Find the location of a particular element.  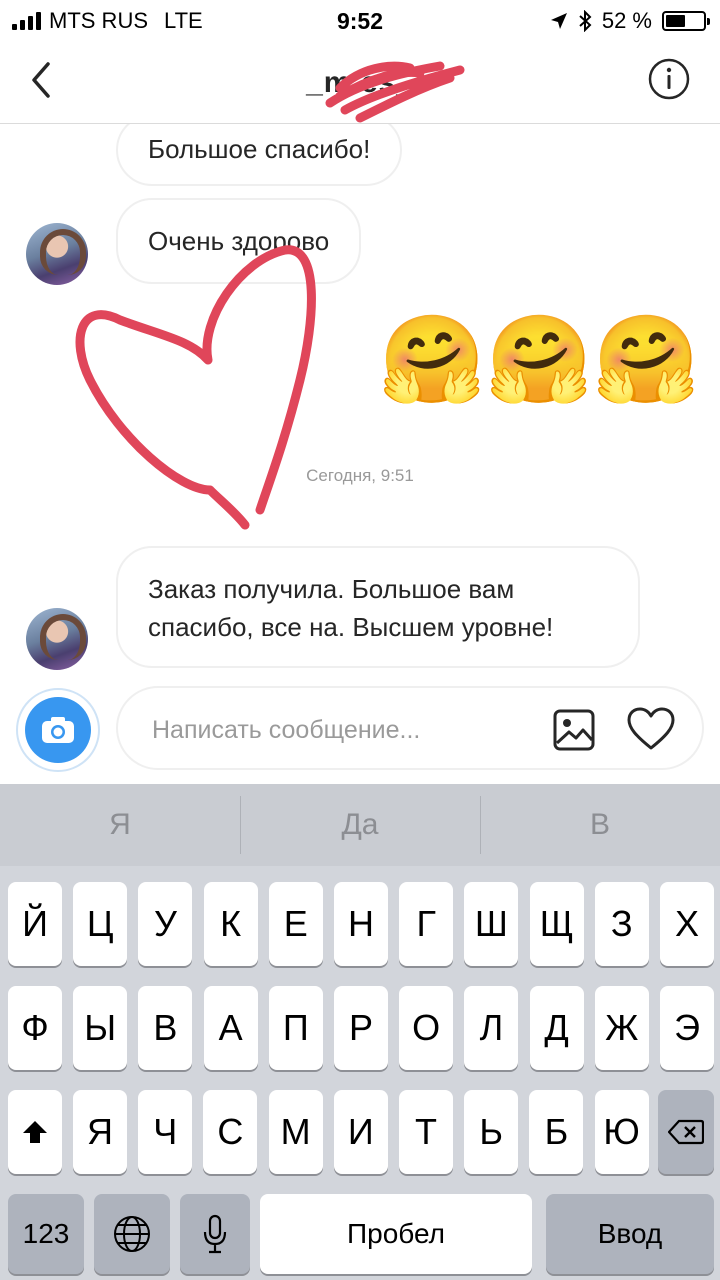

key-letter: Э is located at coordinates (687, 1028).